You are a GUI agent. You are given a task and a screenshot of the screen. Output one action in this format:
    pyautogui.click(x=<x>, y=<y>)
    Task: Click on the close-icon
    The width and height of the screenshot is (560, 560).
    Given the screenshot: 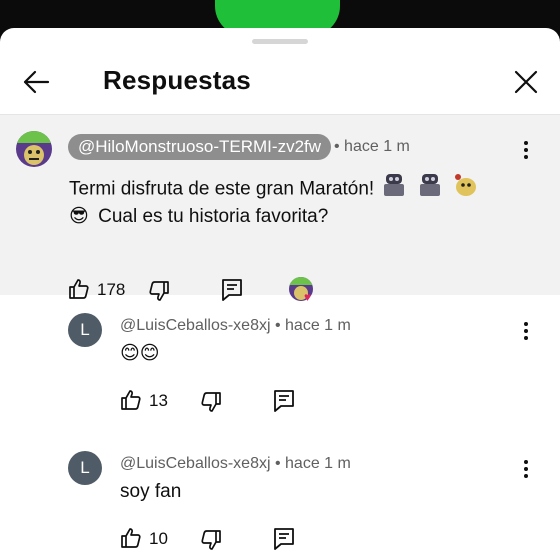 What is the action you would take?
    pyautogui.click(x=526, y=82)
    